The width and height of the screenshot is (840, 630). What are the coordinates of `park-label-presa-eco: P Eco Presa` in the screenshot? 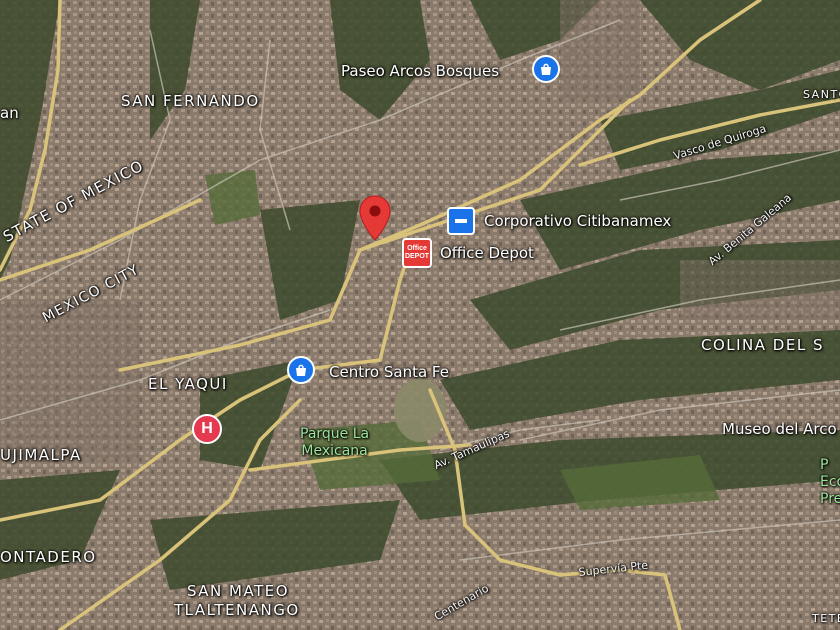 It's located at (830, 482).